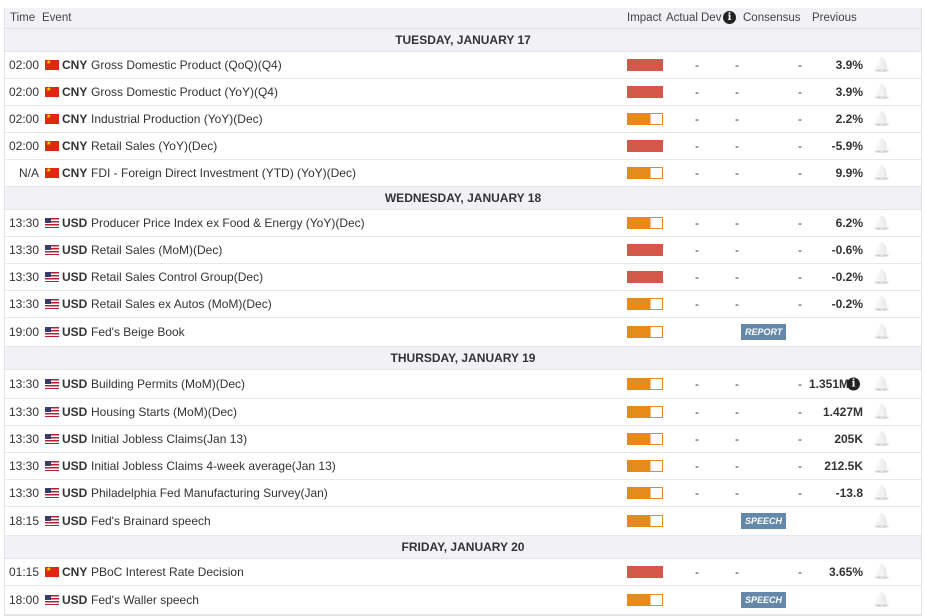 The image size is (925, 616). I want to click on cny-flag-icon, so click(52, 91).